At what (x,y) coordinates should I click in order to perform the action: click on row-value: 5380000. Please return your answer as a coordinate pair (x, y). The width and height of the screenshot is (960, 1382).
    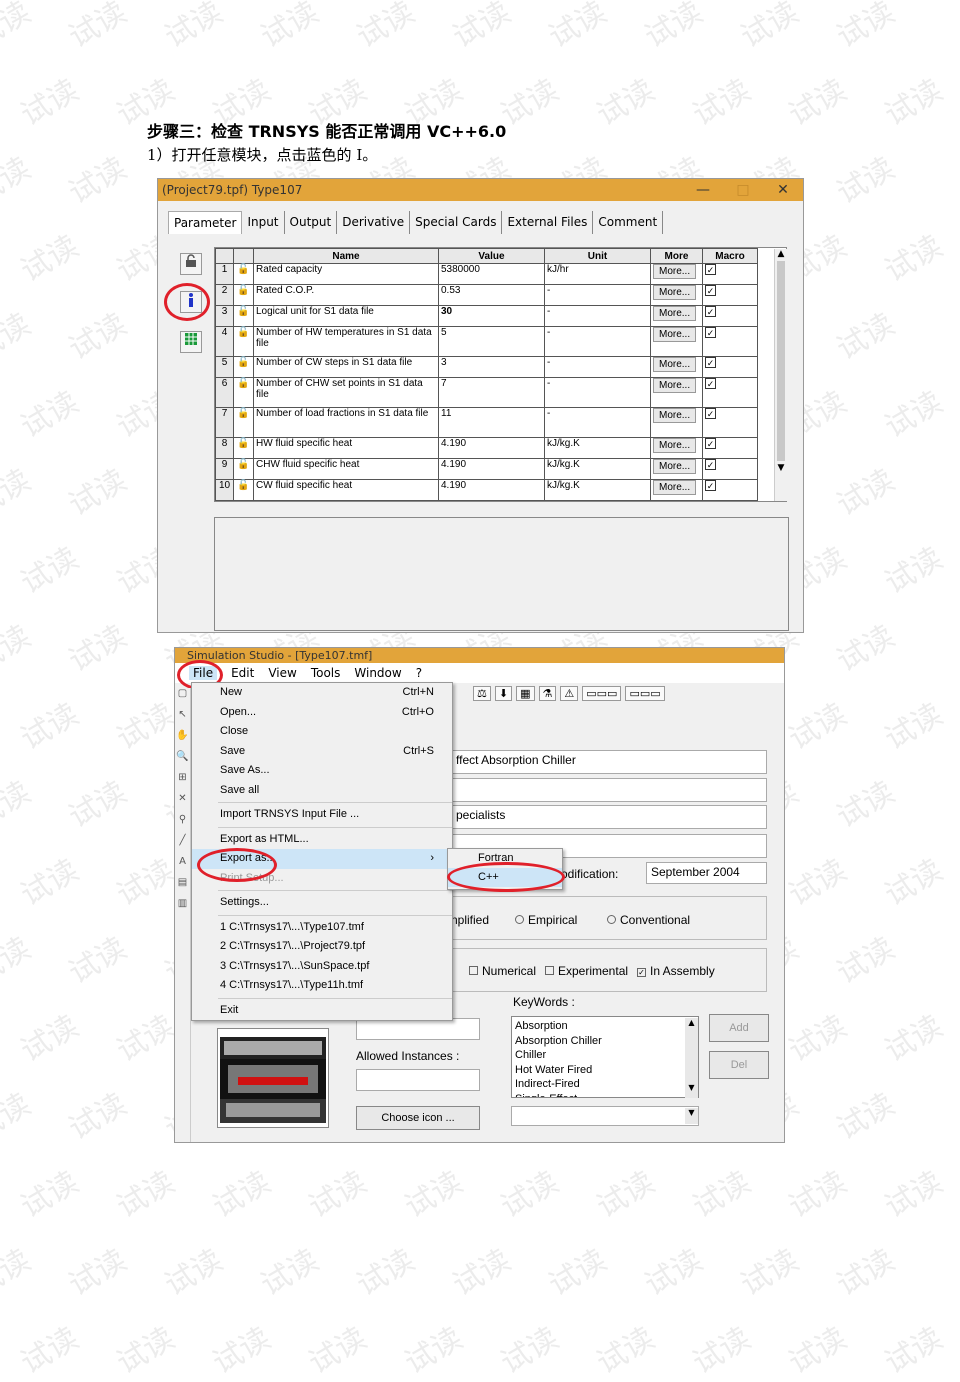
    Looking at the image, I should click on (491, 274).